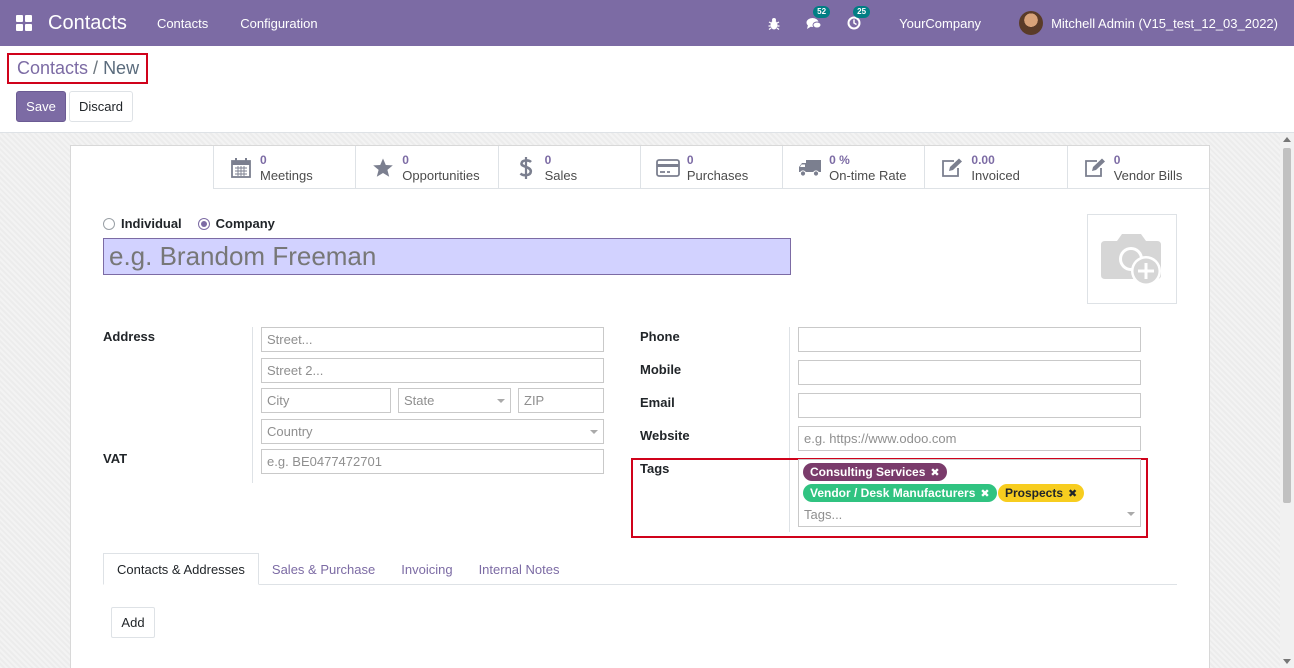 The width and height of the screenshot is (1294, 668). I want to click on on-time-rate-label: On-time Rate, so click(868, 175).